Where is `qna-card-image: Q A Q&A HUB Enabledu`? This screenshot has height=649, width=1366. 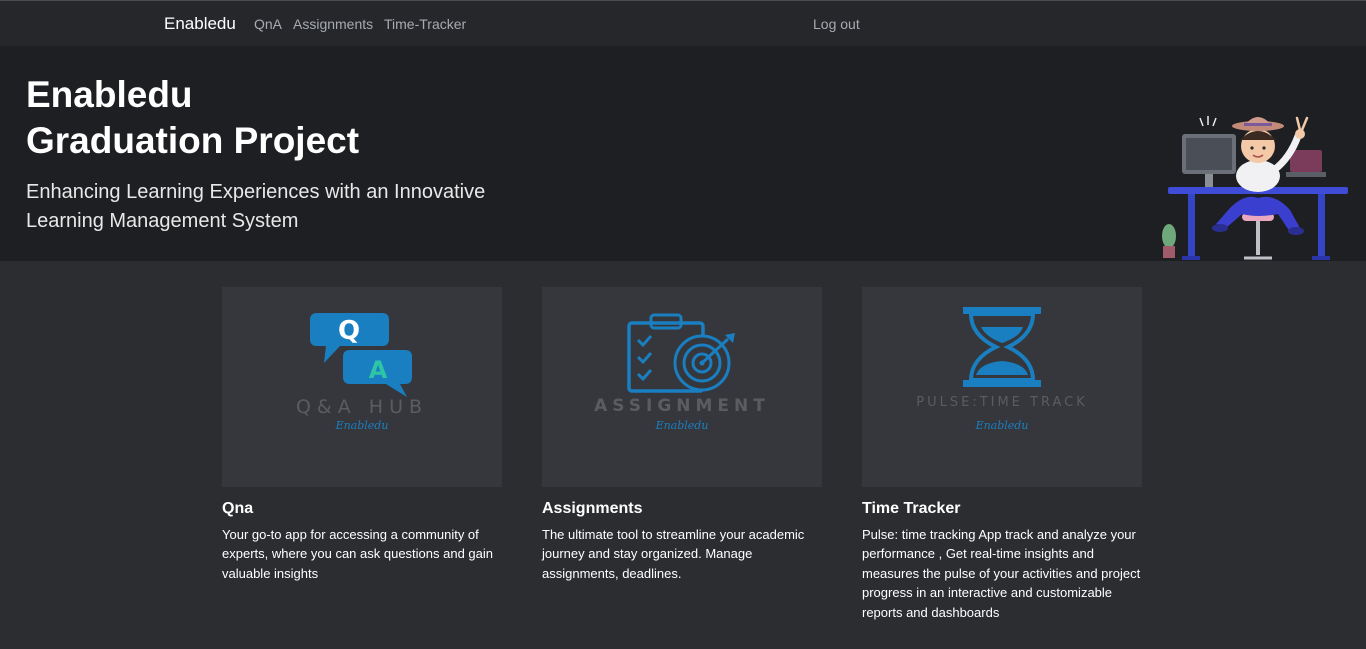
qna-card-image: Q A Q&A HUB Enabledu is located at coordinates (362, 387).